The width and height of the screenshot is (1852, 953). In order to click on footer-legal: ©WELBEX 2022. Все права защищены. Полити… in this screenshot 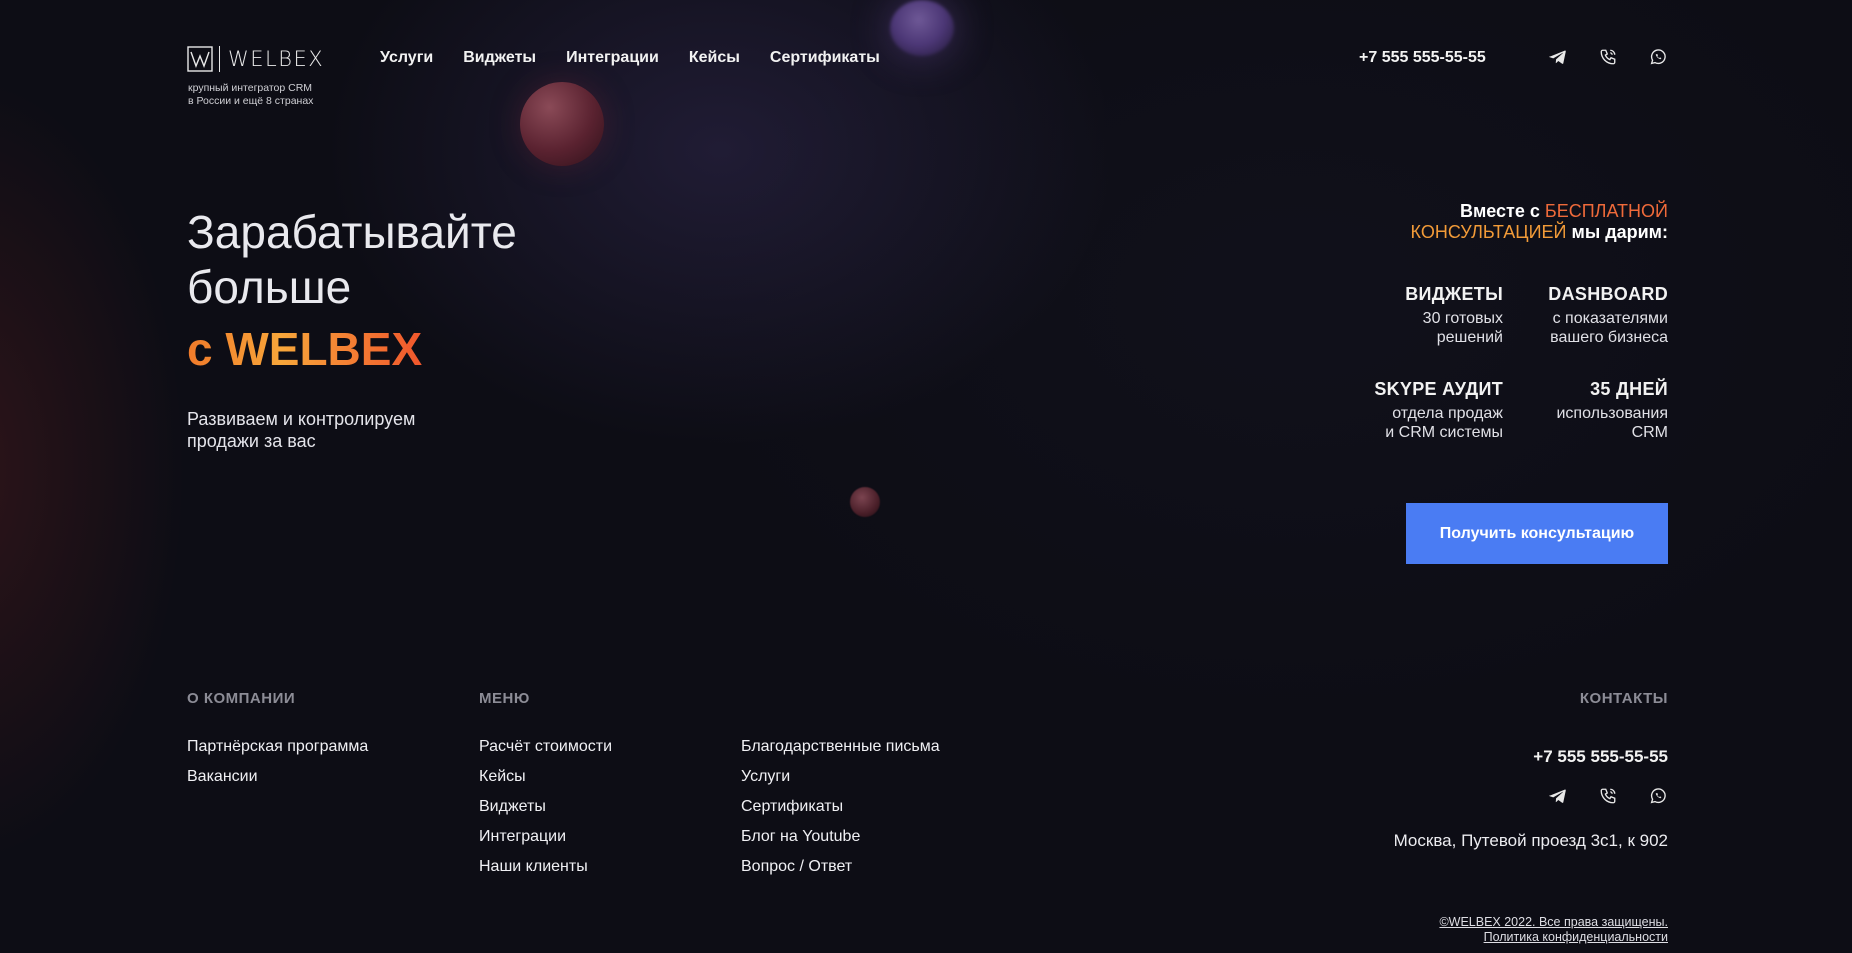, I will do `click(1553, 930)`.